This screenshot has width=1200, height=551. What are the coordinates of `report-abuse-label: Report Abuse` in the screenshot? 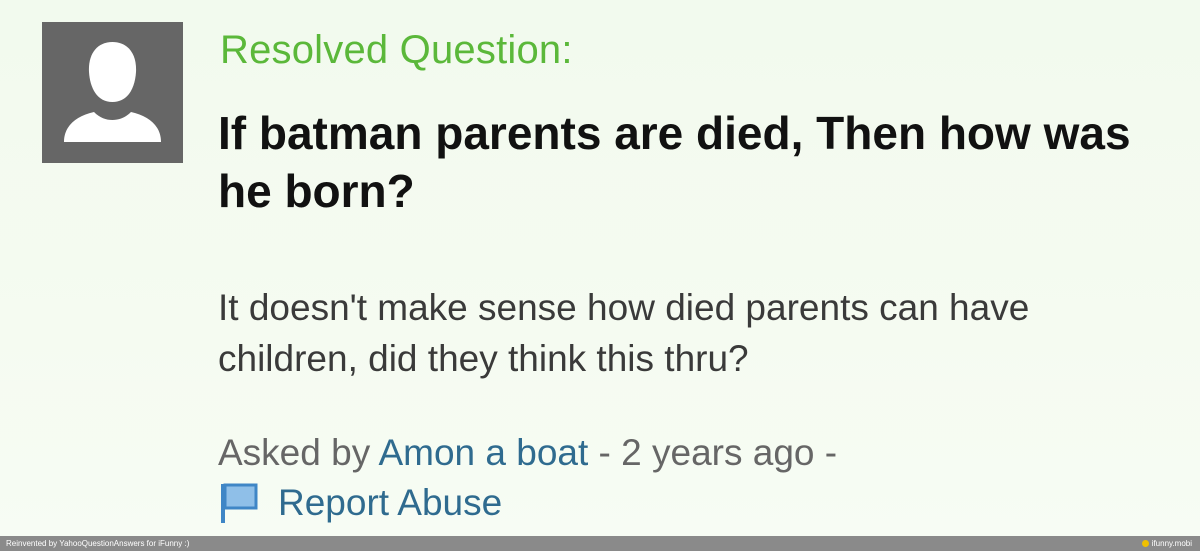 It's located at (390, 502).